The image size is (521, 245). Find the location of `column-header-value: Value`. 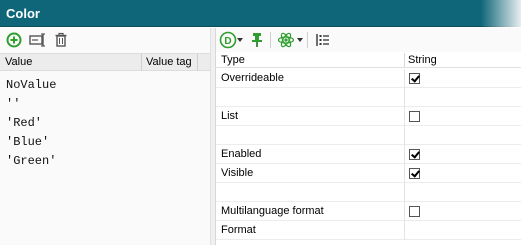

column-header-value: Value is located at coordinates (18, 62).